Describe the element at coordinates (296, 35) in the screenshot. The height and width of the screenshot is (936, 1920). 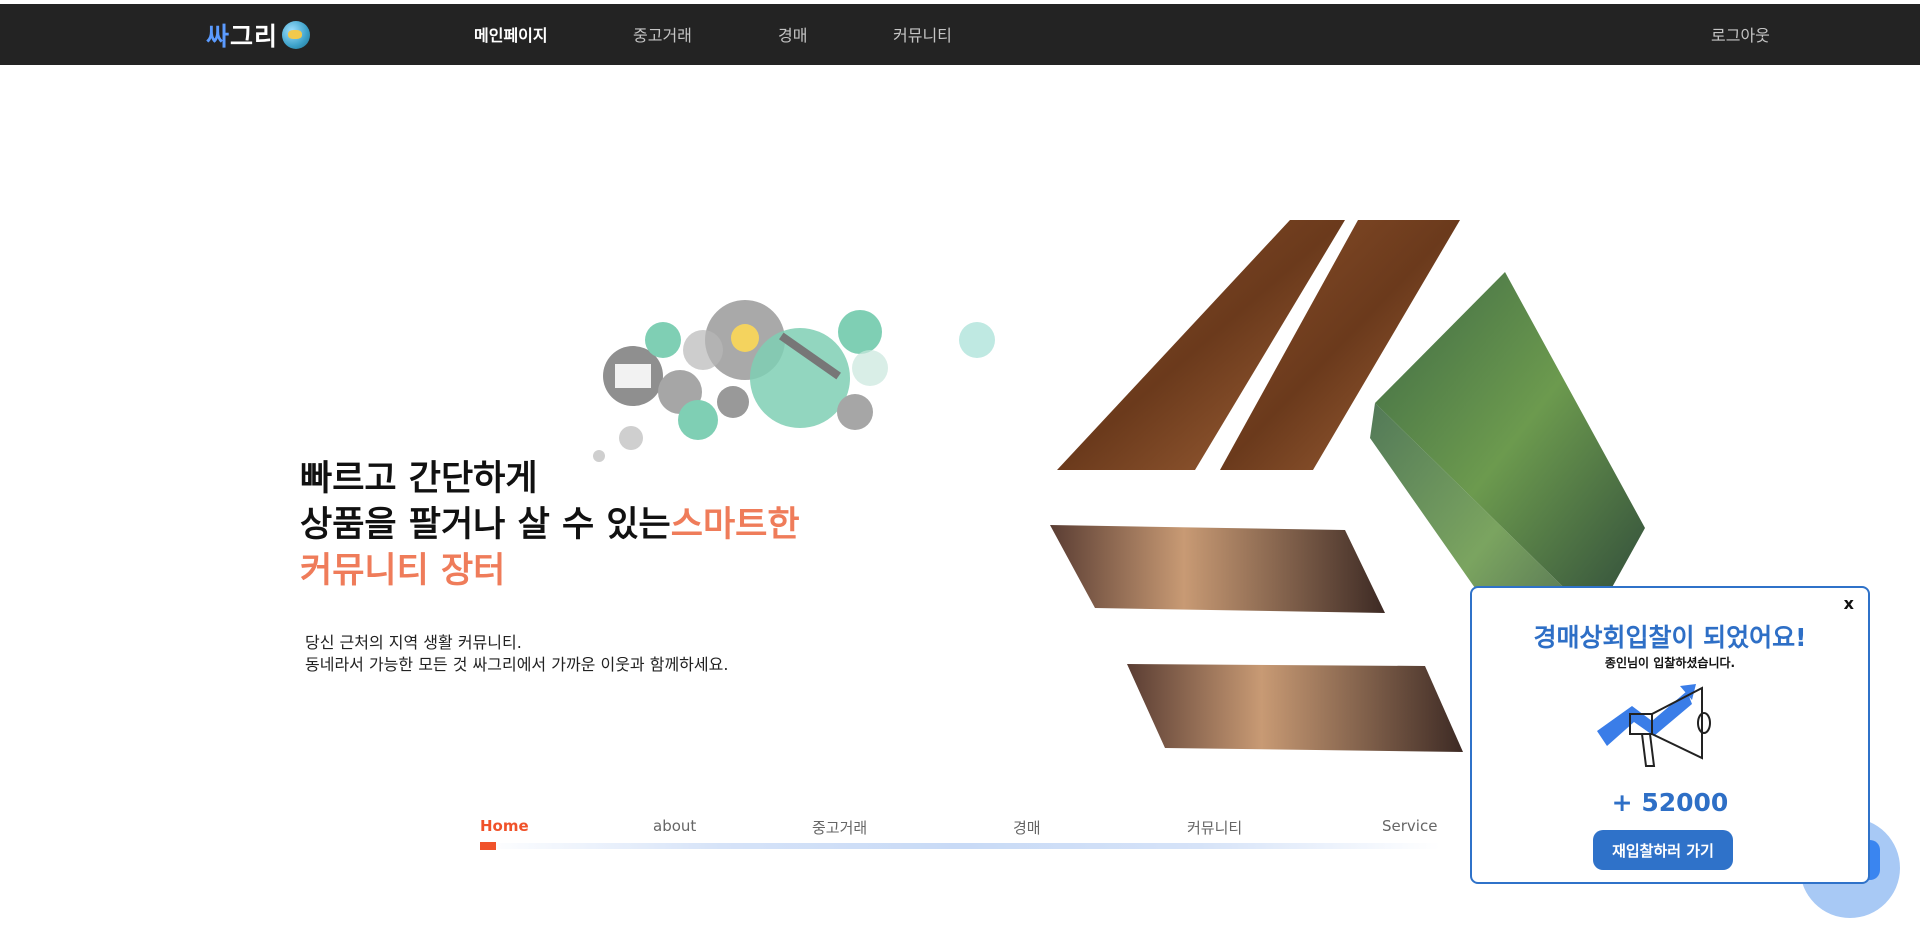
I see `globe-icon` at that location.